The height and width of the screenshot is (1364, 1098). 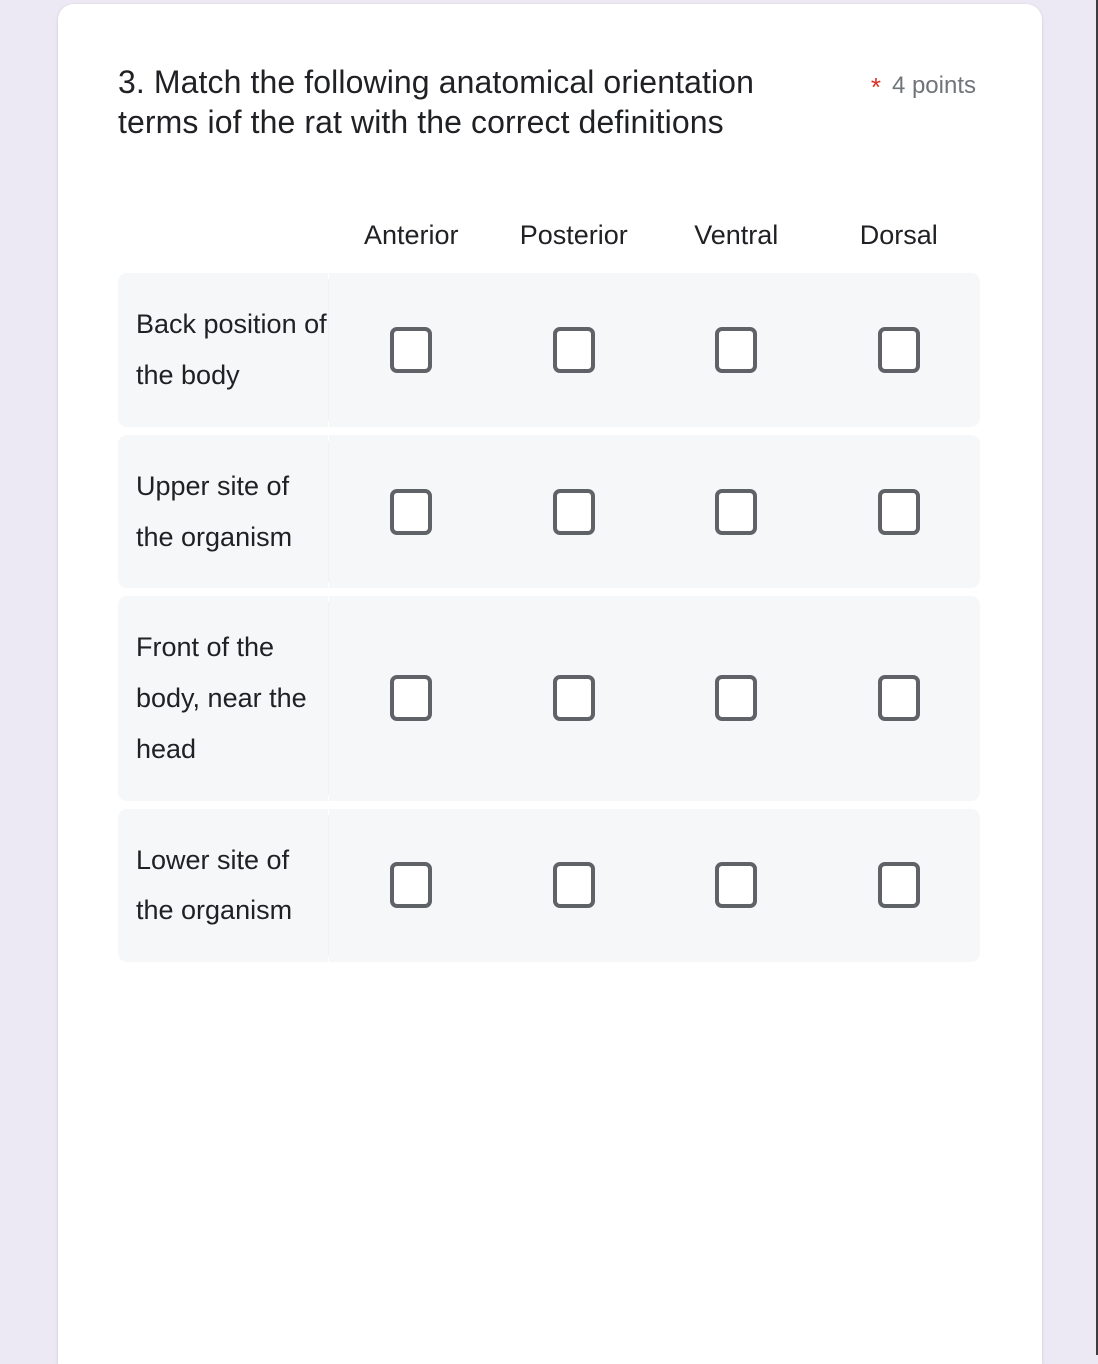 I want to click on checkbox-row0-ventral, so click(x=736, y=350).